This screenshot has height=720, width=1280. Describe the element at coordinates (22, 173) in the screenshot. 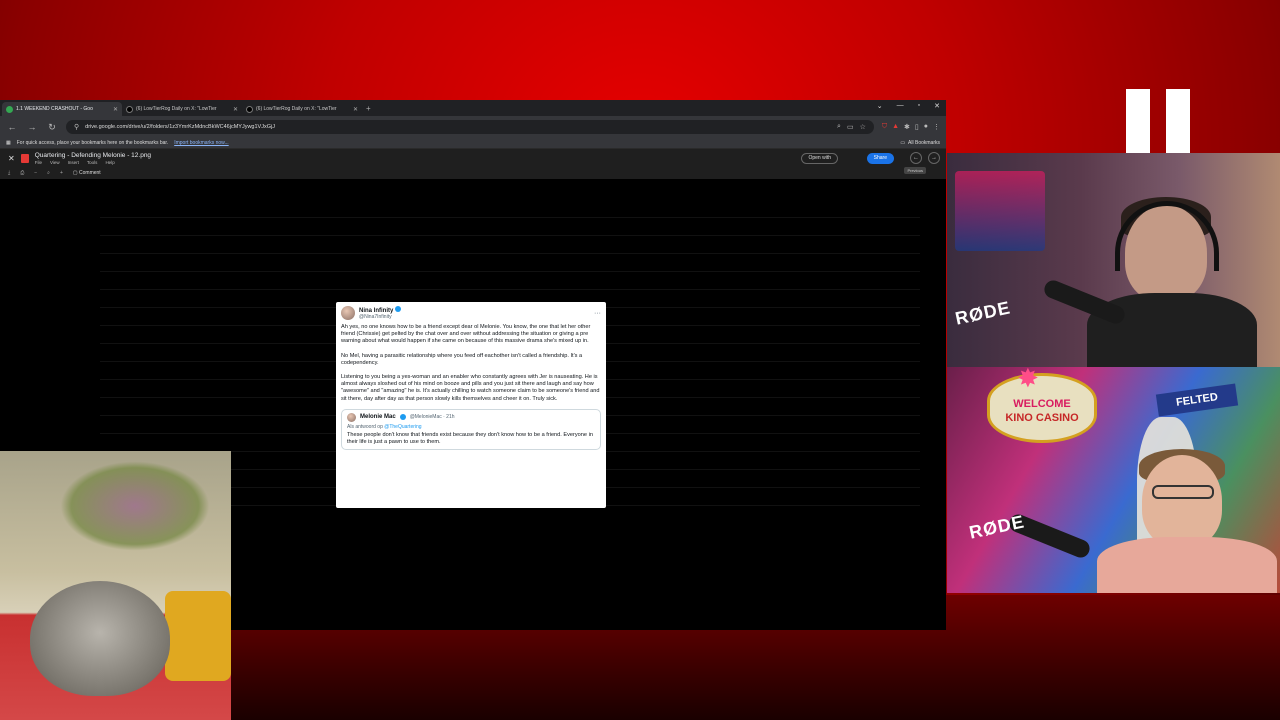

I see `print-icon: ⎙` at that location.